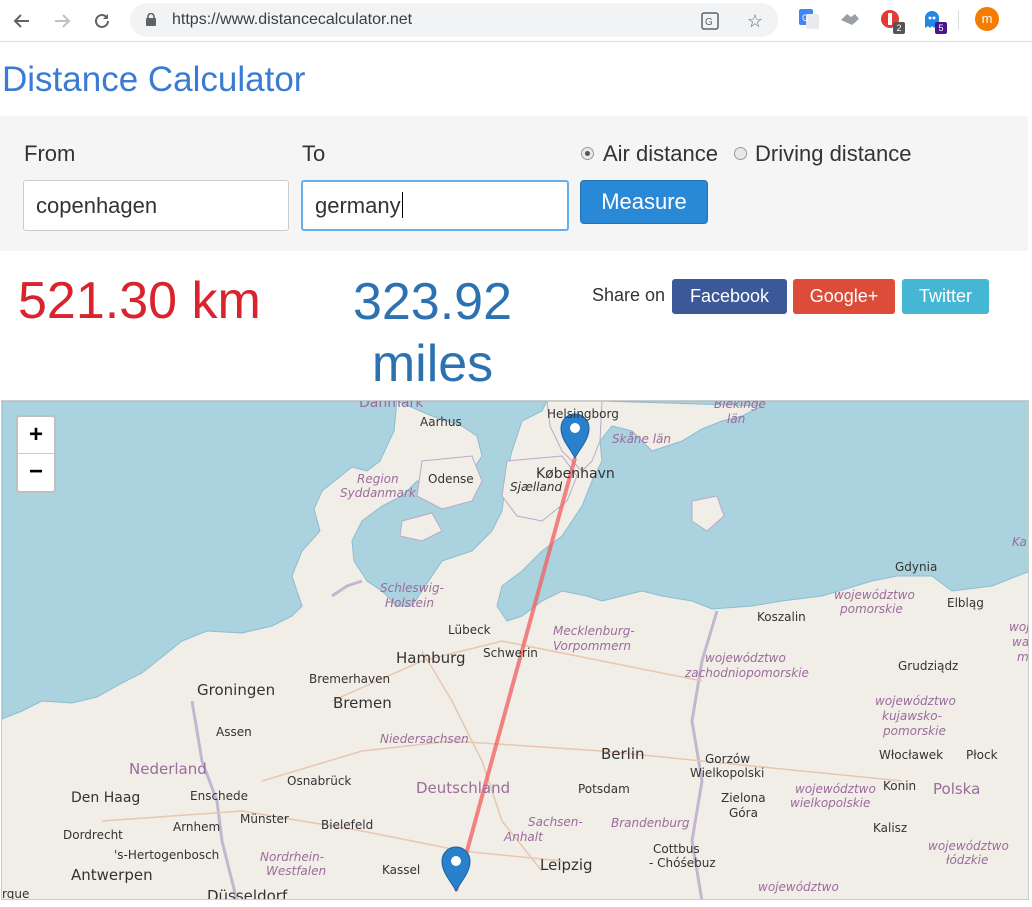 The height and width of the screenshot is (907, 1032). I want to click on map-label: Düsseldorf, so click(247, 893).